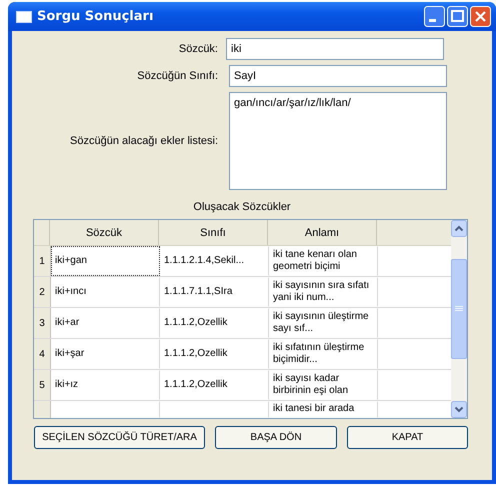  I want to click on table-cell: iki sayısı kadar birbirinin eşi olan, so click(323, 385).